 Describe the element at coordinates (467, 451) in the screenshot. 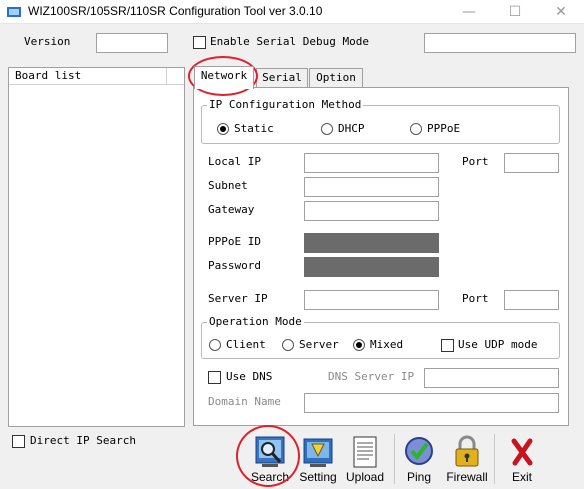

I see `firewall-icon` at that location.